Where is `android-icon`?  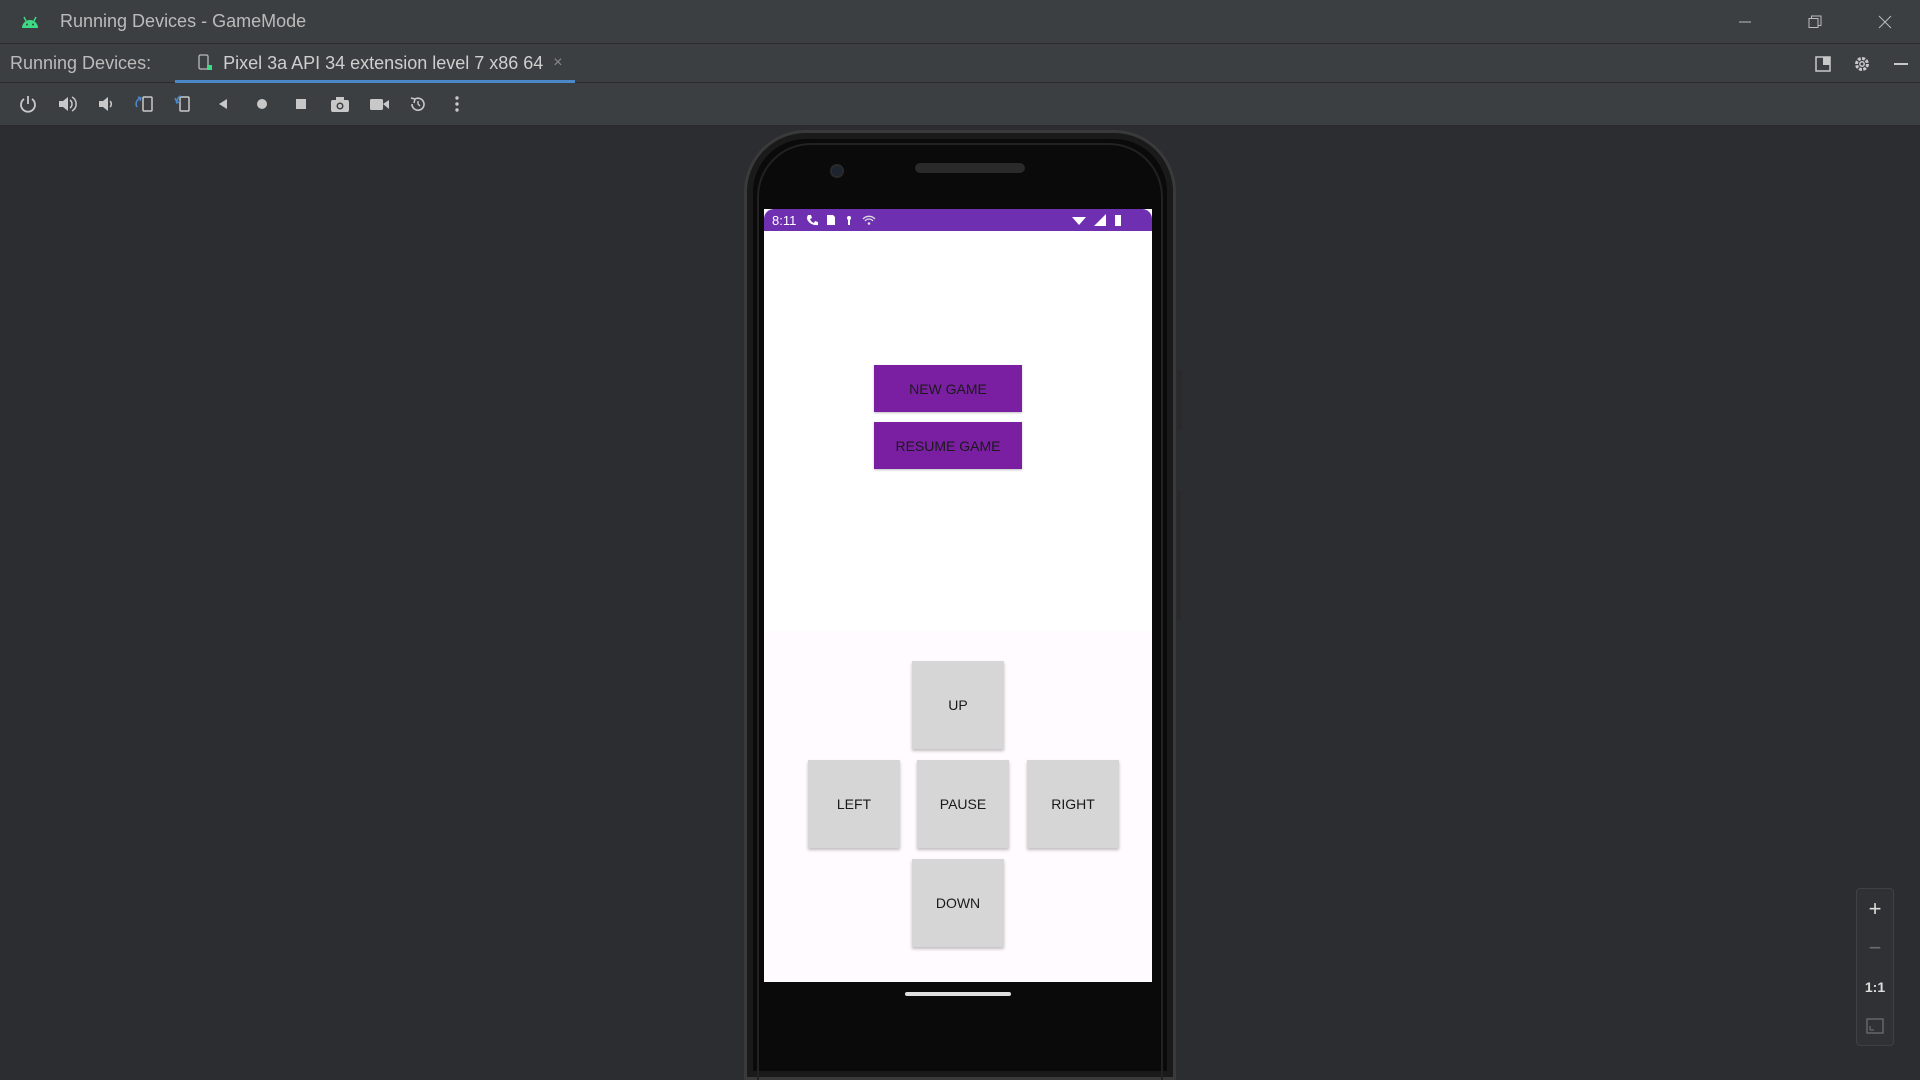 android-icon is located at coordinates (30, 22).